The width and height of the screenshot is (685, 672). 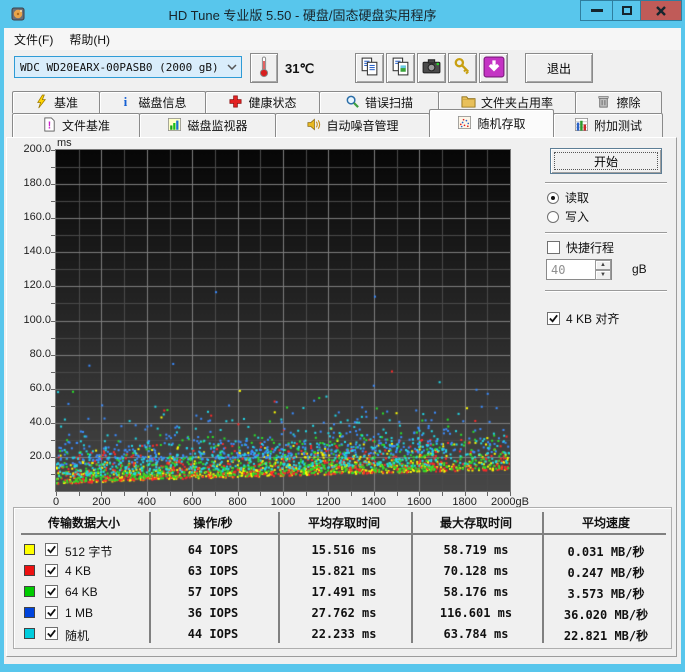 What do you see at coordinates (476, 592) in the screenshot?
I see `table-value: 58.176 ms` at bounding box center [476, 592].